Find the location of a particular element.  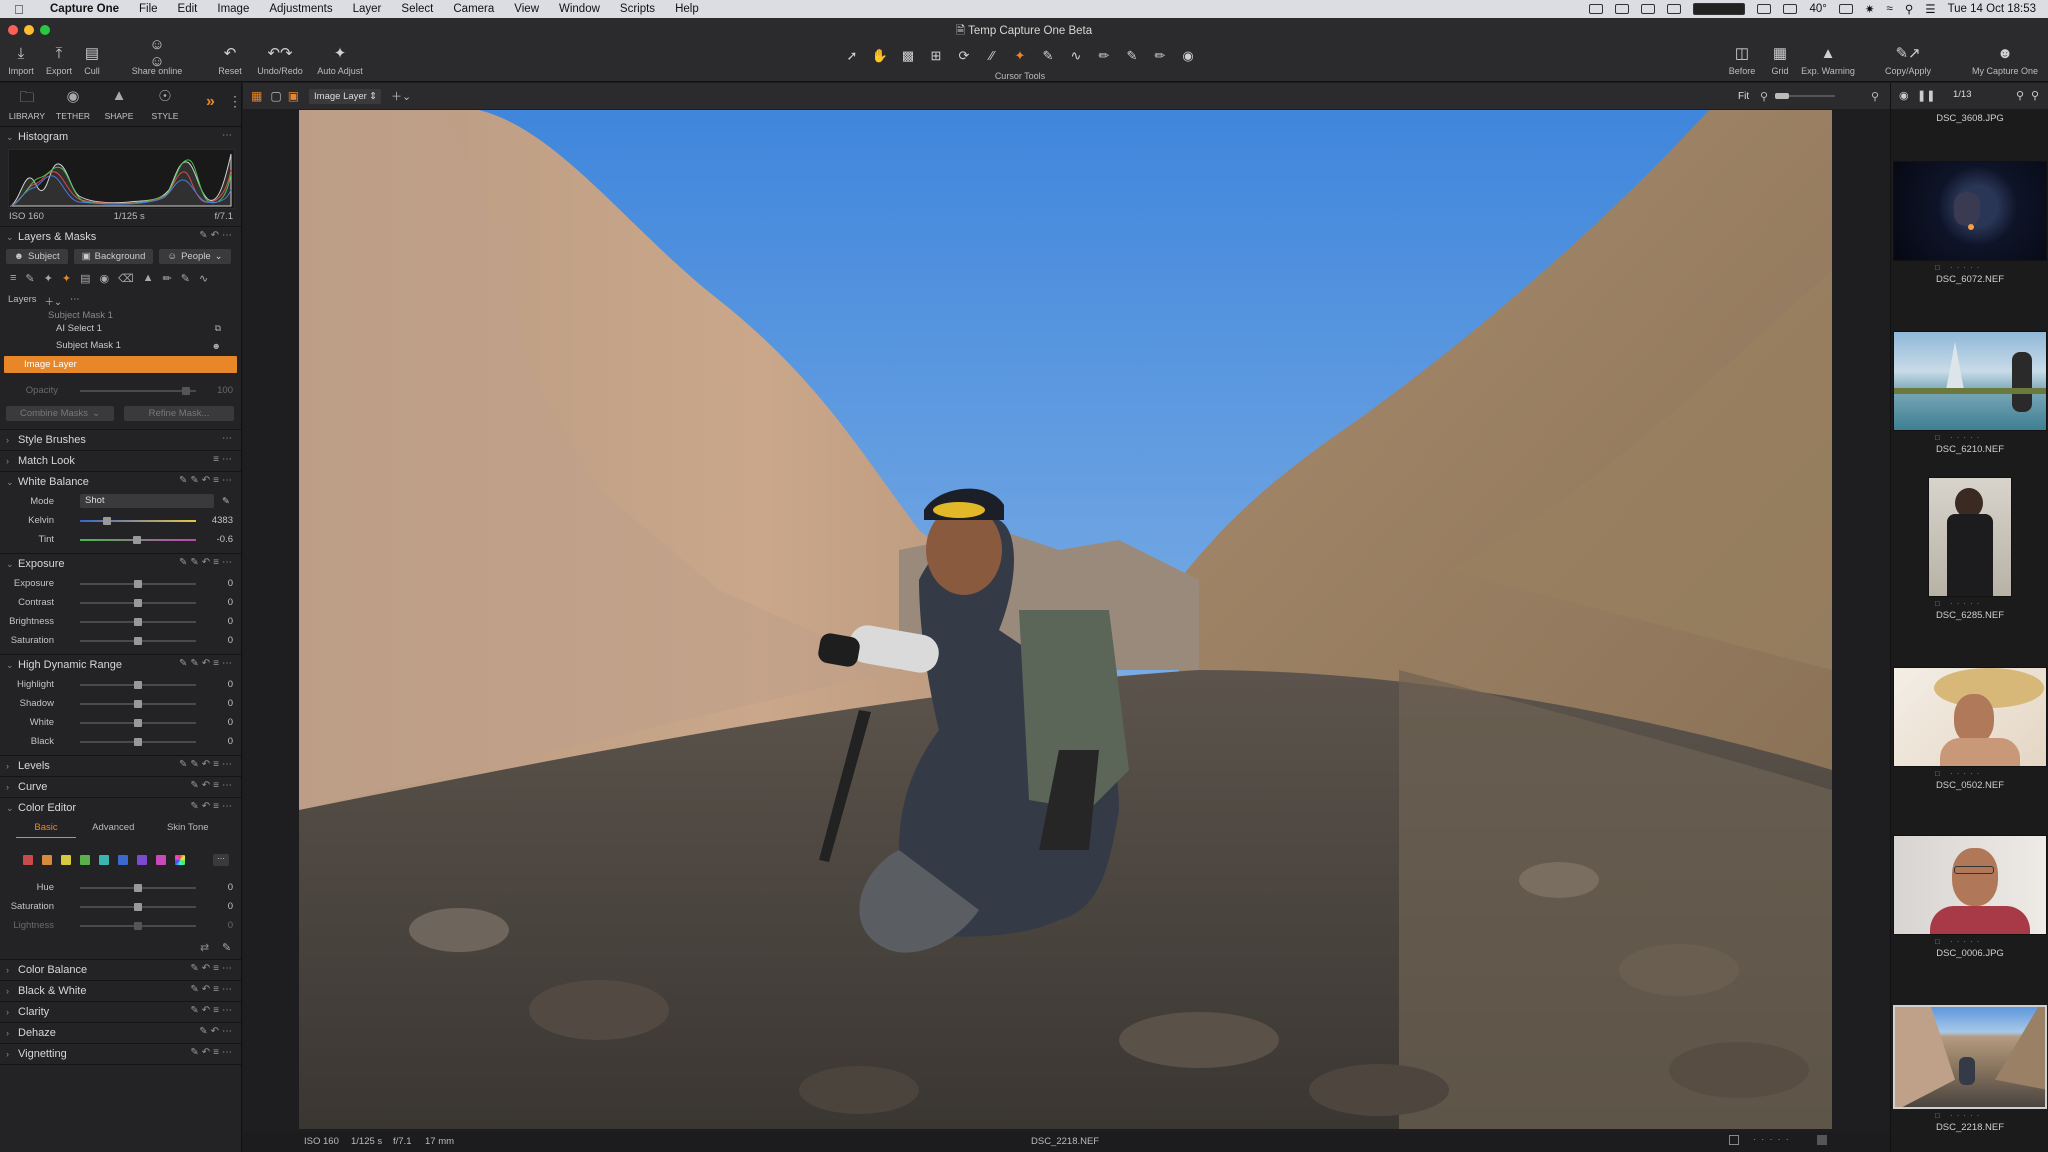

swatch-all-colors is located at coordinates (180, 860).